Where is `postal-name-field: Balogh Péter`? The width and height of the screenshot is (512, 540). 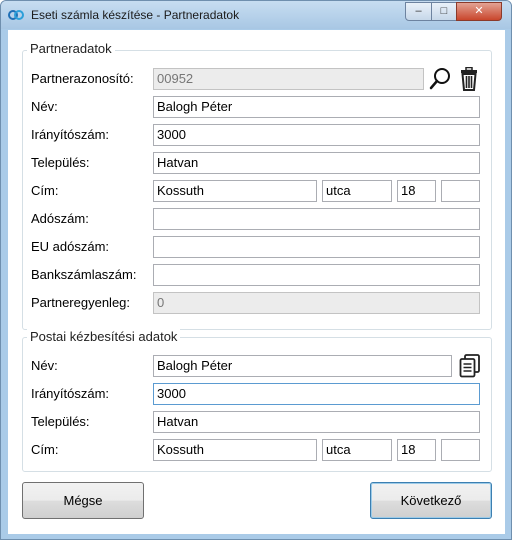
postal-name-field: Balogh Péter is located at coordinates (302, 366).